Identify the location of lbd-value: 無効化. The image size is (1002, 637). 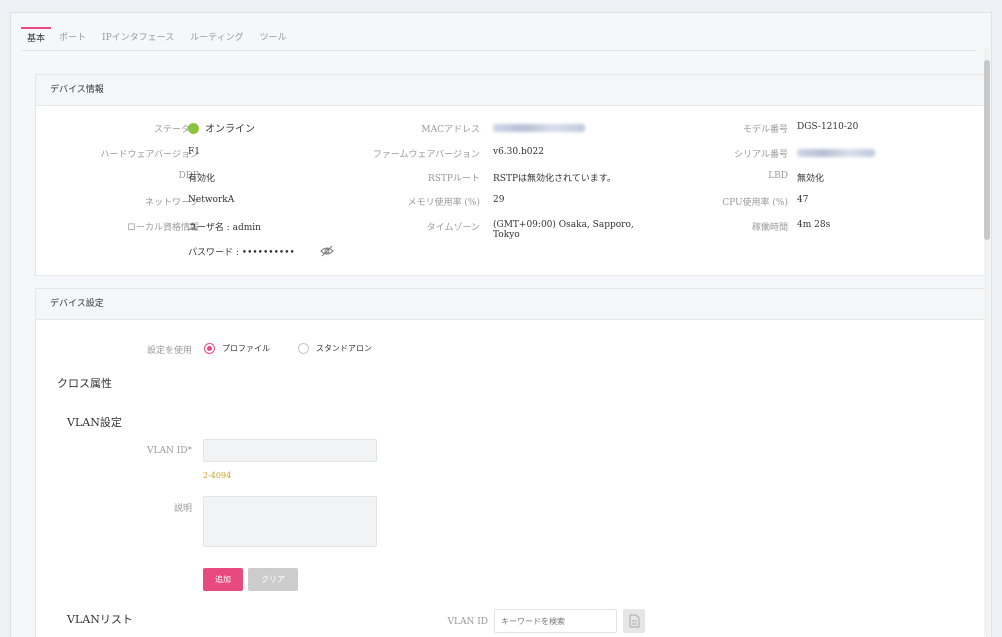
(811, 179).